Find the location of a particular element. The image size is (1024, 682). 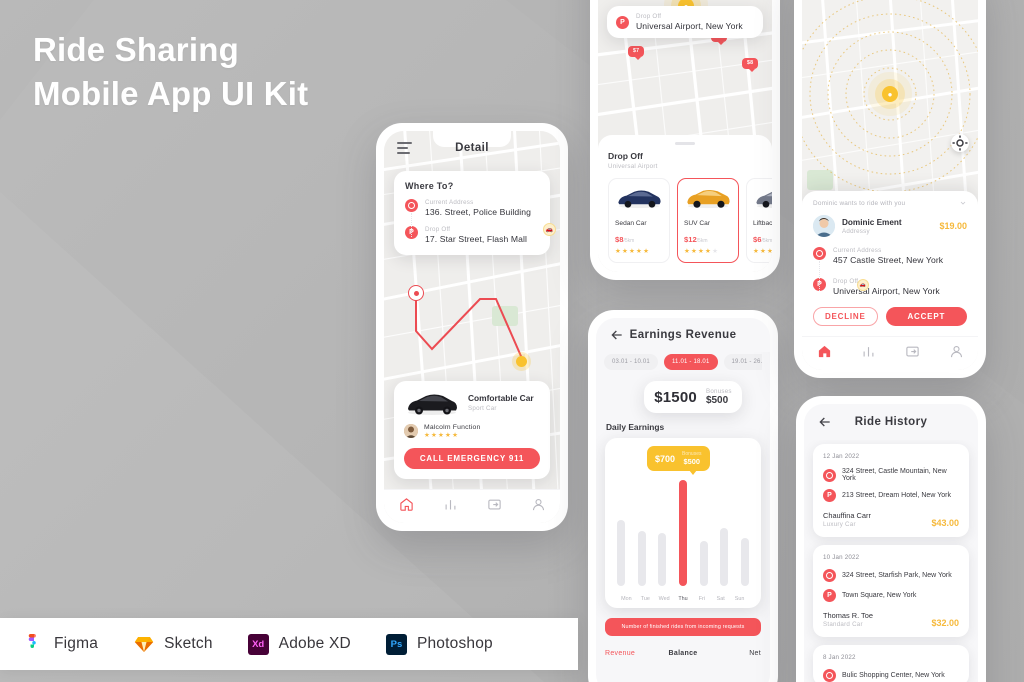

online-appbar: Online is located at coordinates (890, 4).